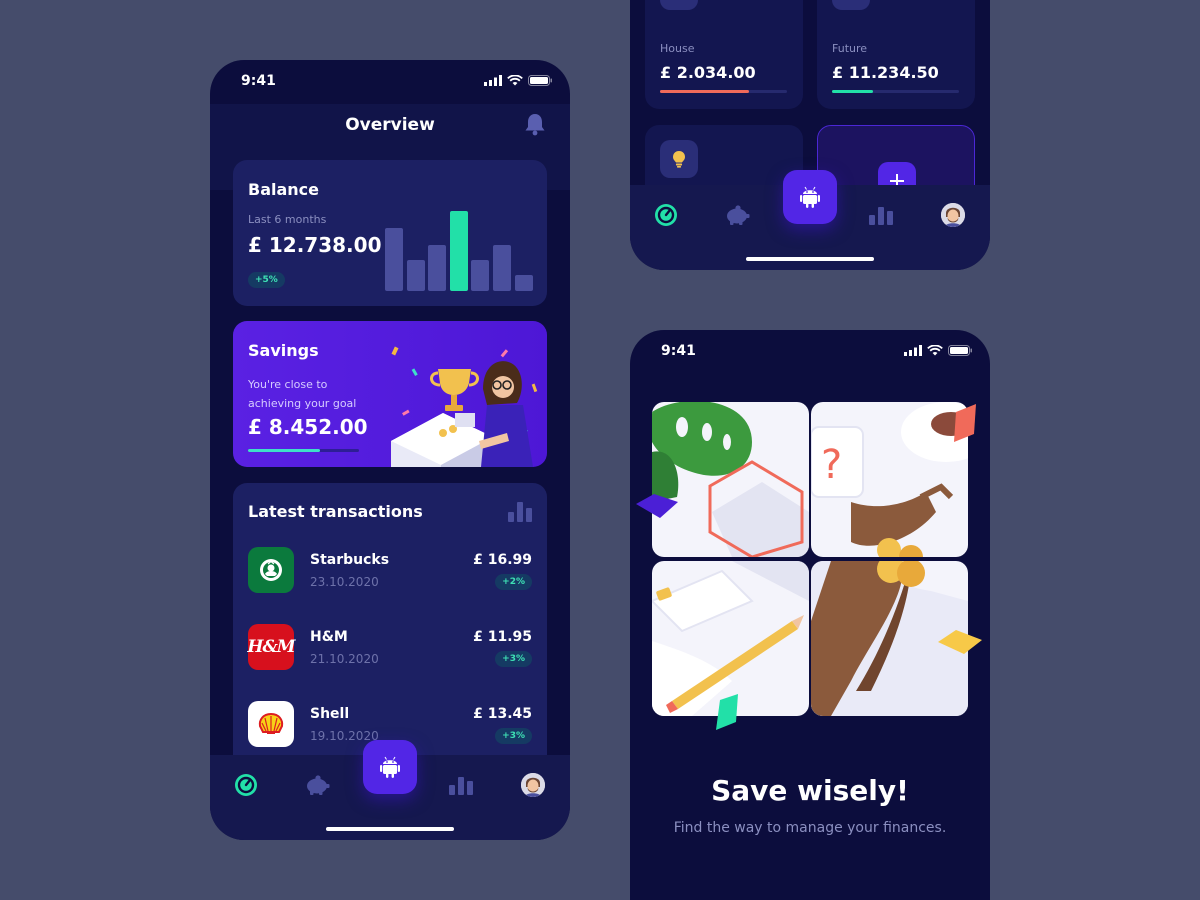  I want to click on transaction-date: 19.10.2020, so click(344, 736).